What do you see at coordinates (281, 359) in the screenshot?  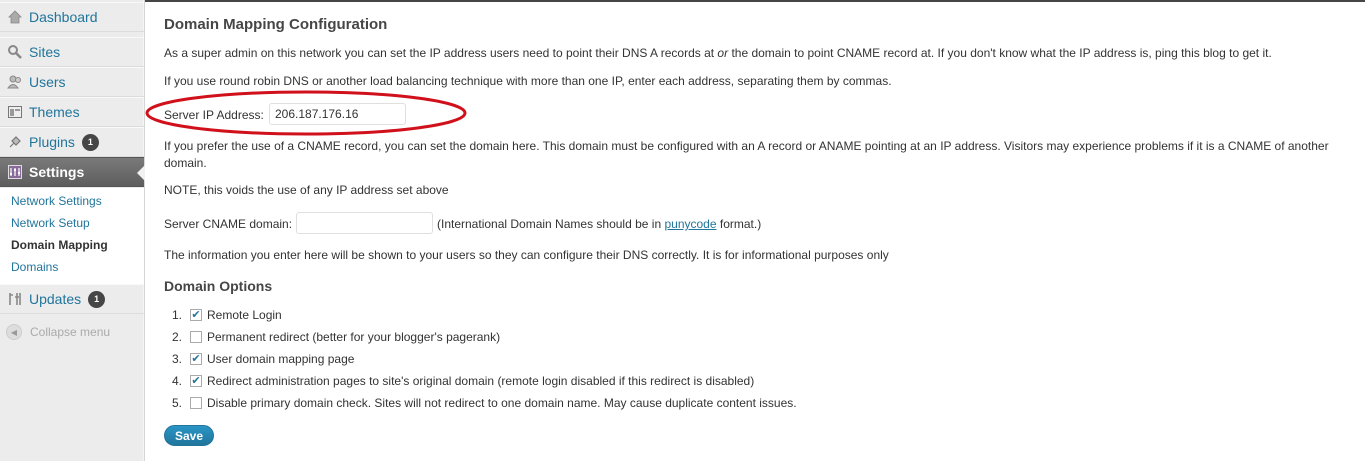 I see `option-label: User domain mapping page` at bounding box center [281, 359].